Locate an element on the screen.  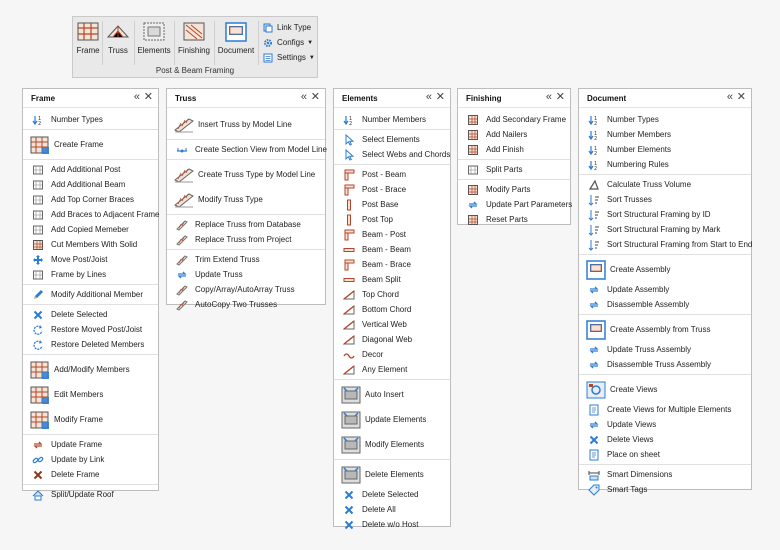
menu-item-create-section-view: Create Section View from Model Line is located at coordinates (247, 149).